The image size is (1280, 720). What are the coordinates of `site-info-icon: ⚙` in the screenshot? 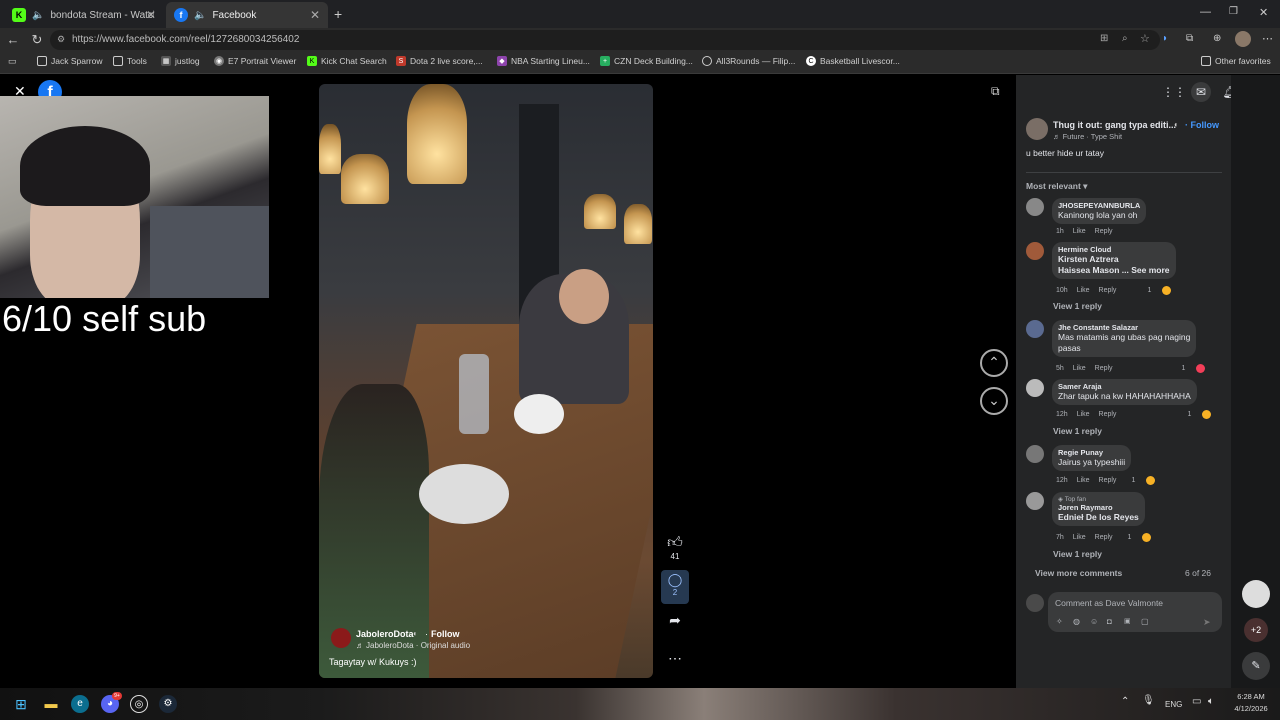 It's located at (61, 39).